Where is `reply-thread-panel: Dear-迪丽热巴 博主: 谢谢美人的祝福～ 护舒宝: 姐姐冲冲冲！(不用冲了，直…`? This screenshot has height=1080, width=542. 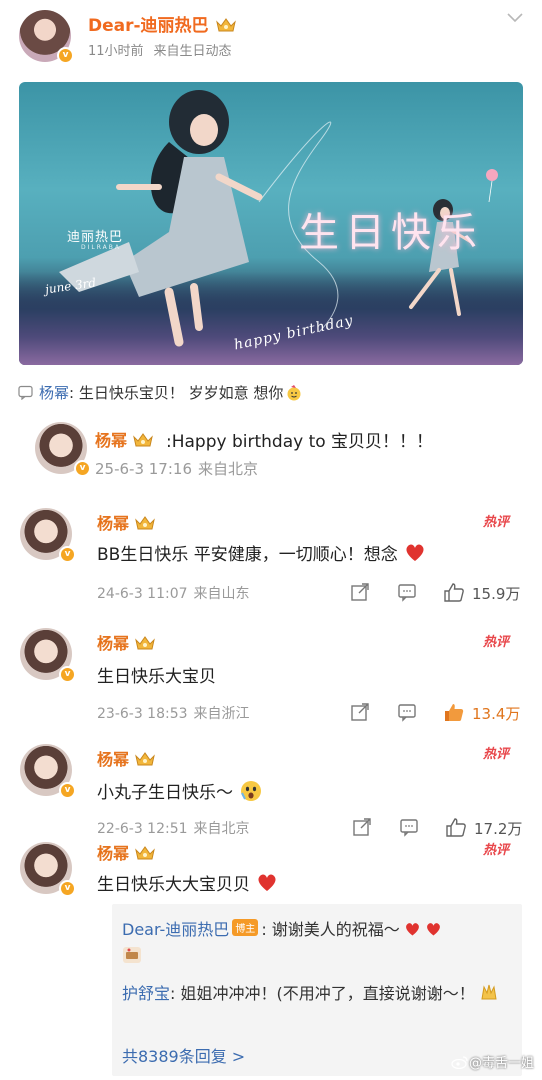
reply-thread-panel: Dear-迪丽热巴 博主: 谢谢美人的祝福～ 护舒宝: 姐姐冲冲冲！(不用冲了，直… is located at coordinates (317, 990).